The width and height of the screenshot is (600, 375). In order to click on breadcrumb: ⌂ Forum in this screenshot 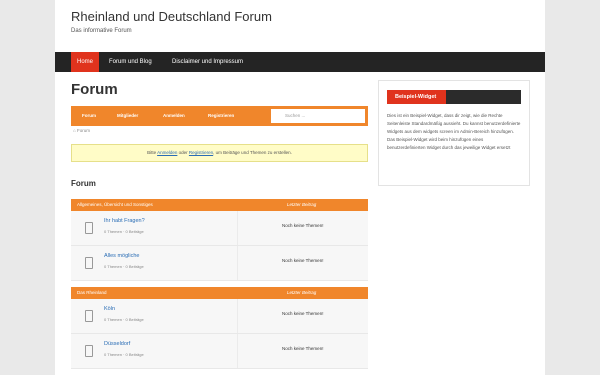, I will do `click(81, 130)`.